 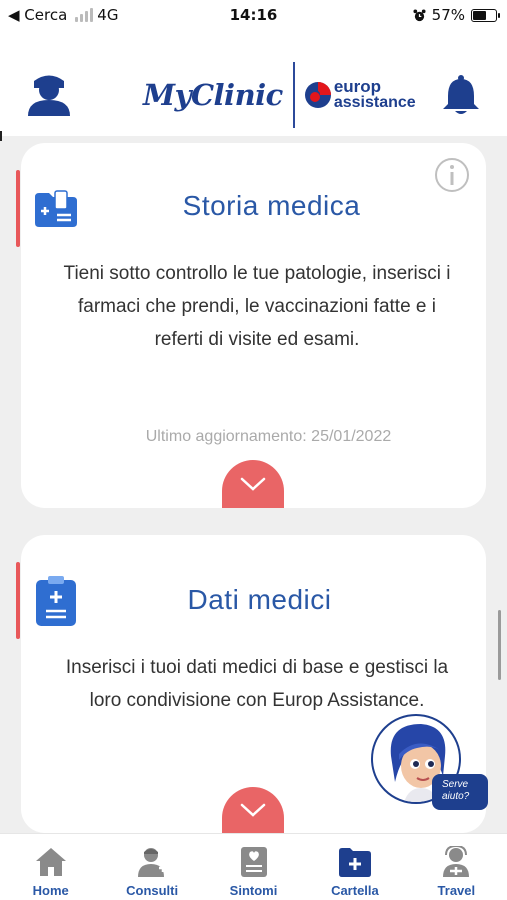 I want to click on nav-label: Consulti, so click(x=152, y=890).